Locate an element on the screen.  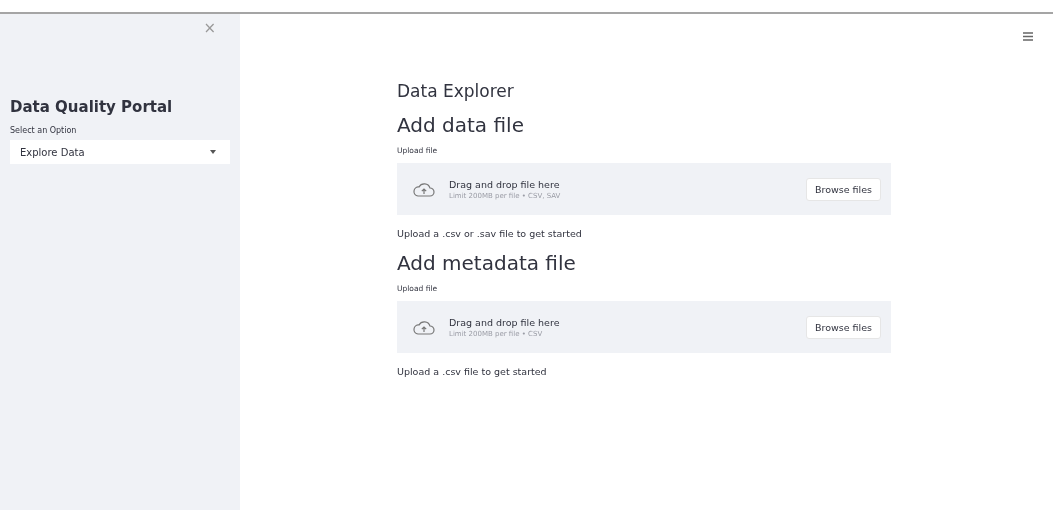
menu-icon is located at coordinates (1028, 36).